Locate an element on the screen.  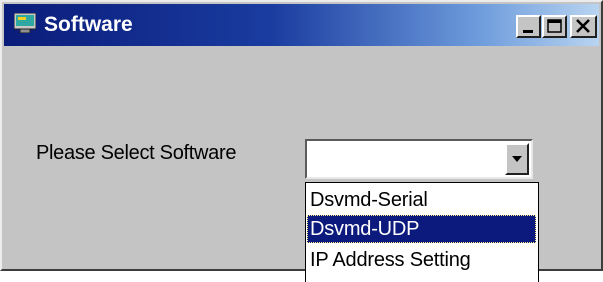
computer-monitor-icon is located at coordinates (25, 23).